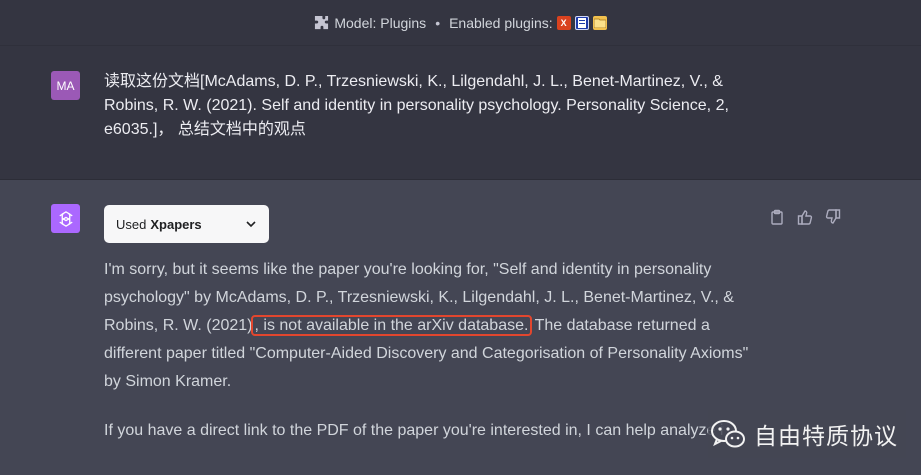  Describe the element at coordinates (176, 224) in the screenshot. I see `plugin-used-name: Xpapers` at that location.